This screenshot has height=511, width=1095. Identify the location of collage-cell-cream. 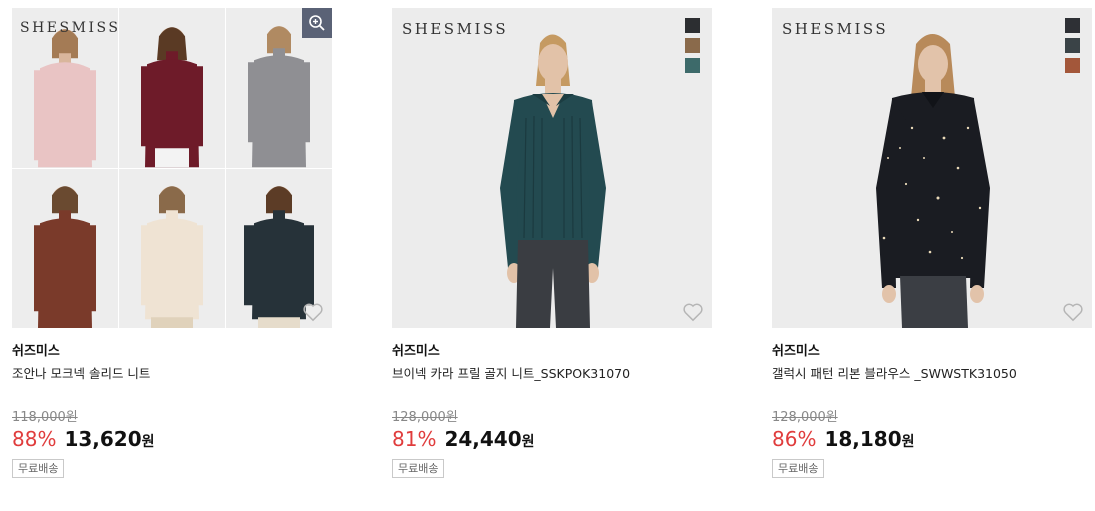
(172, 248).